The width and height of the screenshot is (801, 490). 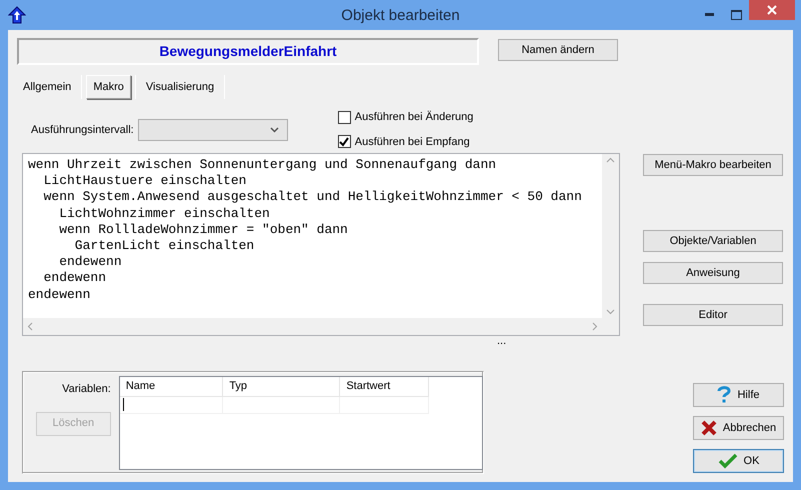 What do you see at coordinates (610, 160) in the screenshot?
I see `scroll-up-icon` at bounding box center [610, 160].